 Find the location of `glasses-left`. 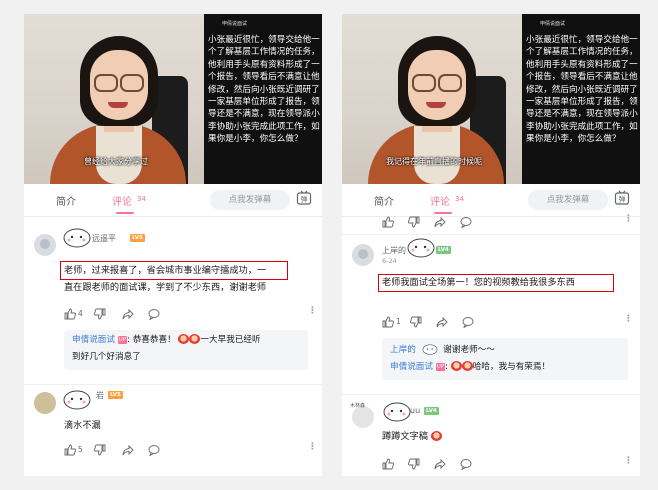

glasses-left is located at coordinates (106, 83).